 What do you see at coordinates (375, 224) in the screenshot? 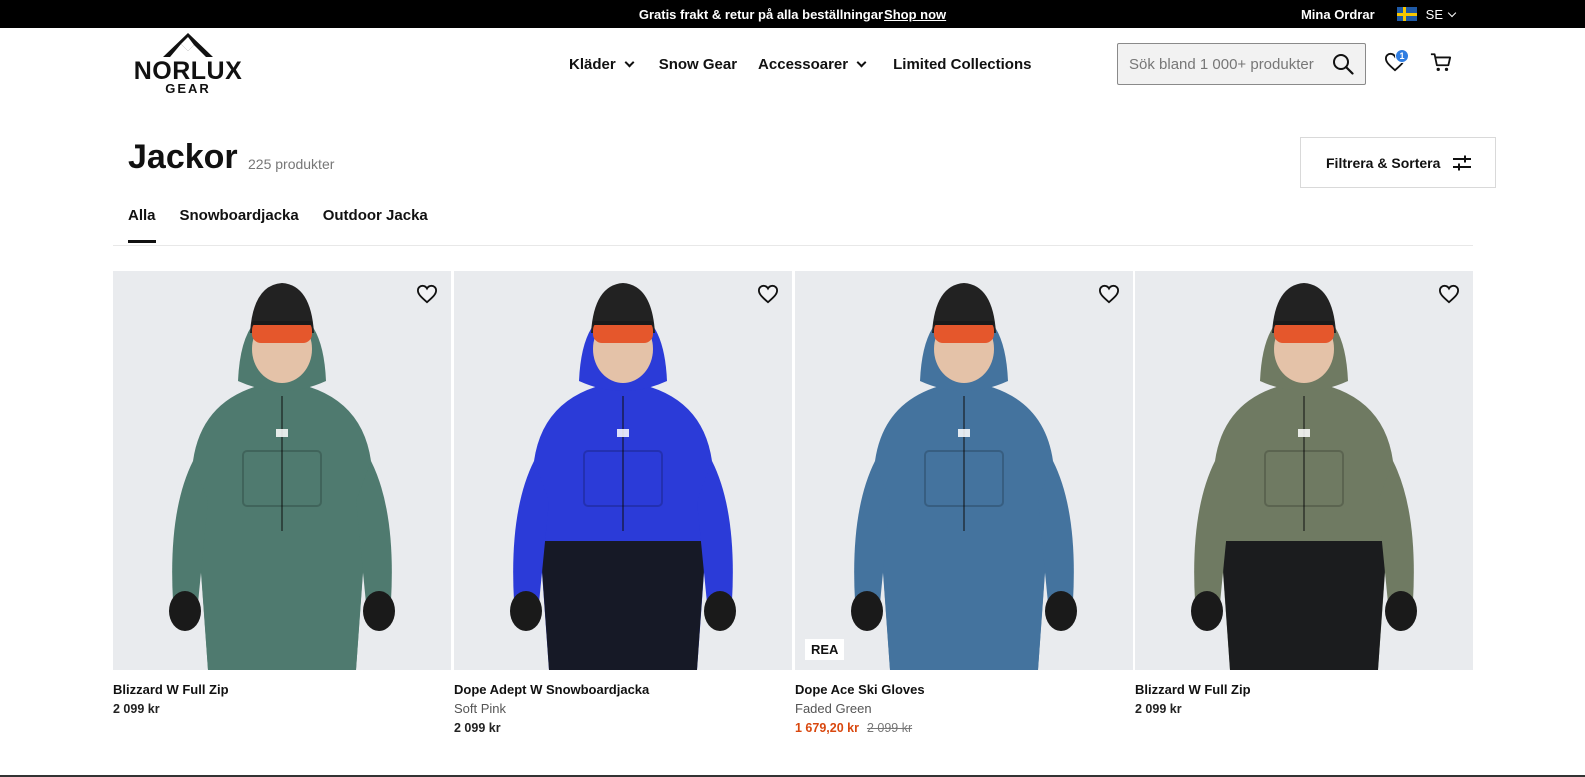
I see `tab-outdoor-jacka: Outdoor Jacka` at bounding box center [375, 224].